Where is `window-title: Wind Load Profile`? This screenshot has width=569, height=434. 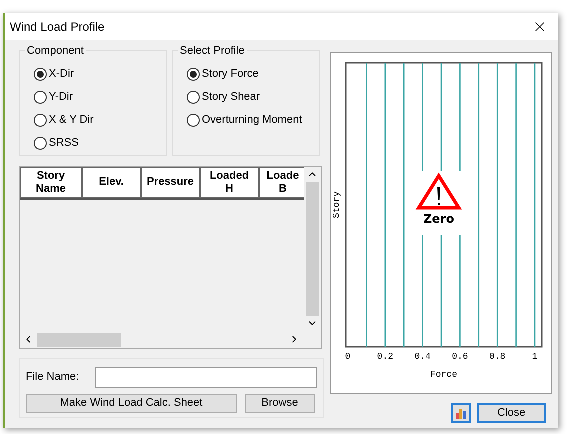 window-title: Wind Load Profile is located at coordinates (57, 27).